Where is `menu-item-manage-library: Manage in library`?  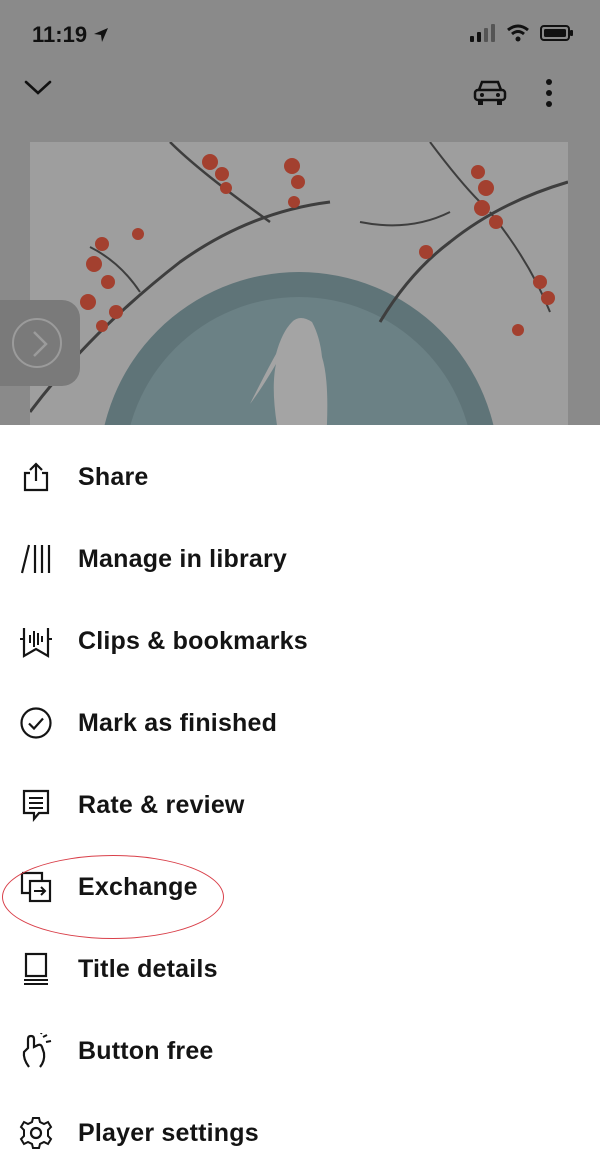
menu-item-manage-library: Manage in library is located at coordinates (300, 559).